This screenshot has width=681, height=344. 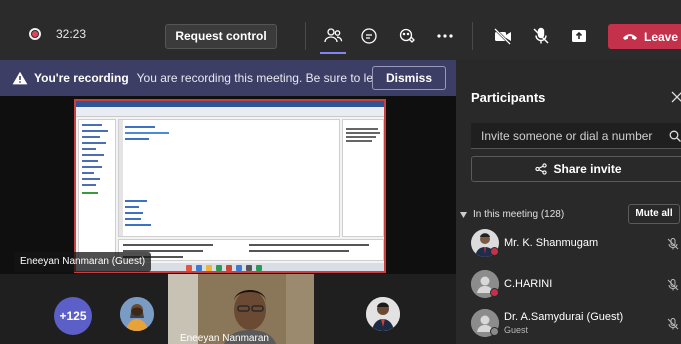 What do you see at coordinates (369, 36) in the screenshot?
I see `chat-icon` at bounding box center [369, 36].